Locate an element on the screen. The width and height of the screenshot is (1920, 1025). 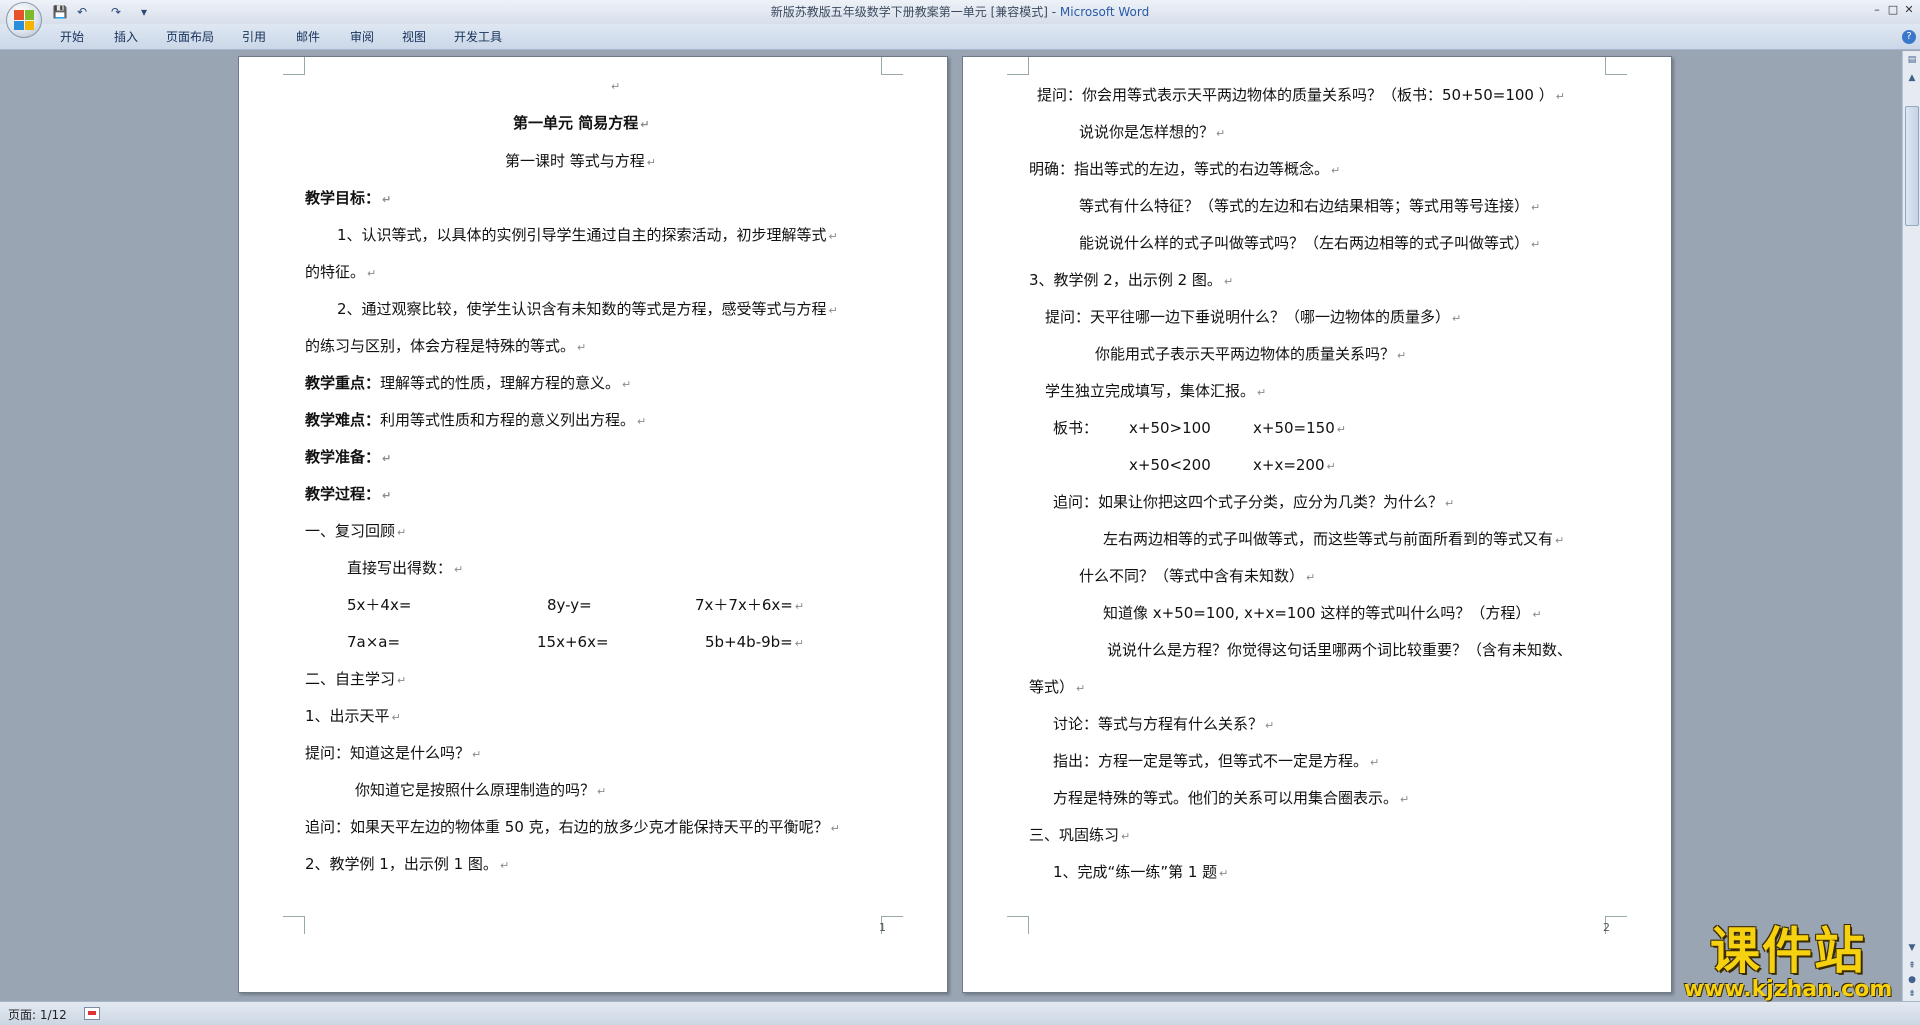
scroll-thumb is located at coordinates (1912, 166).